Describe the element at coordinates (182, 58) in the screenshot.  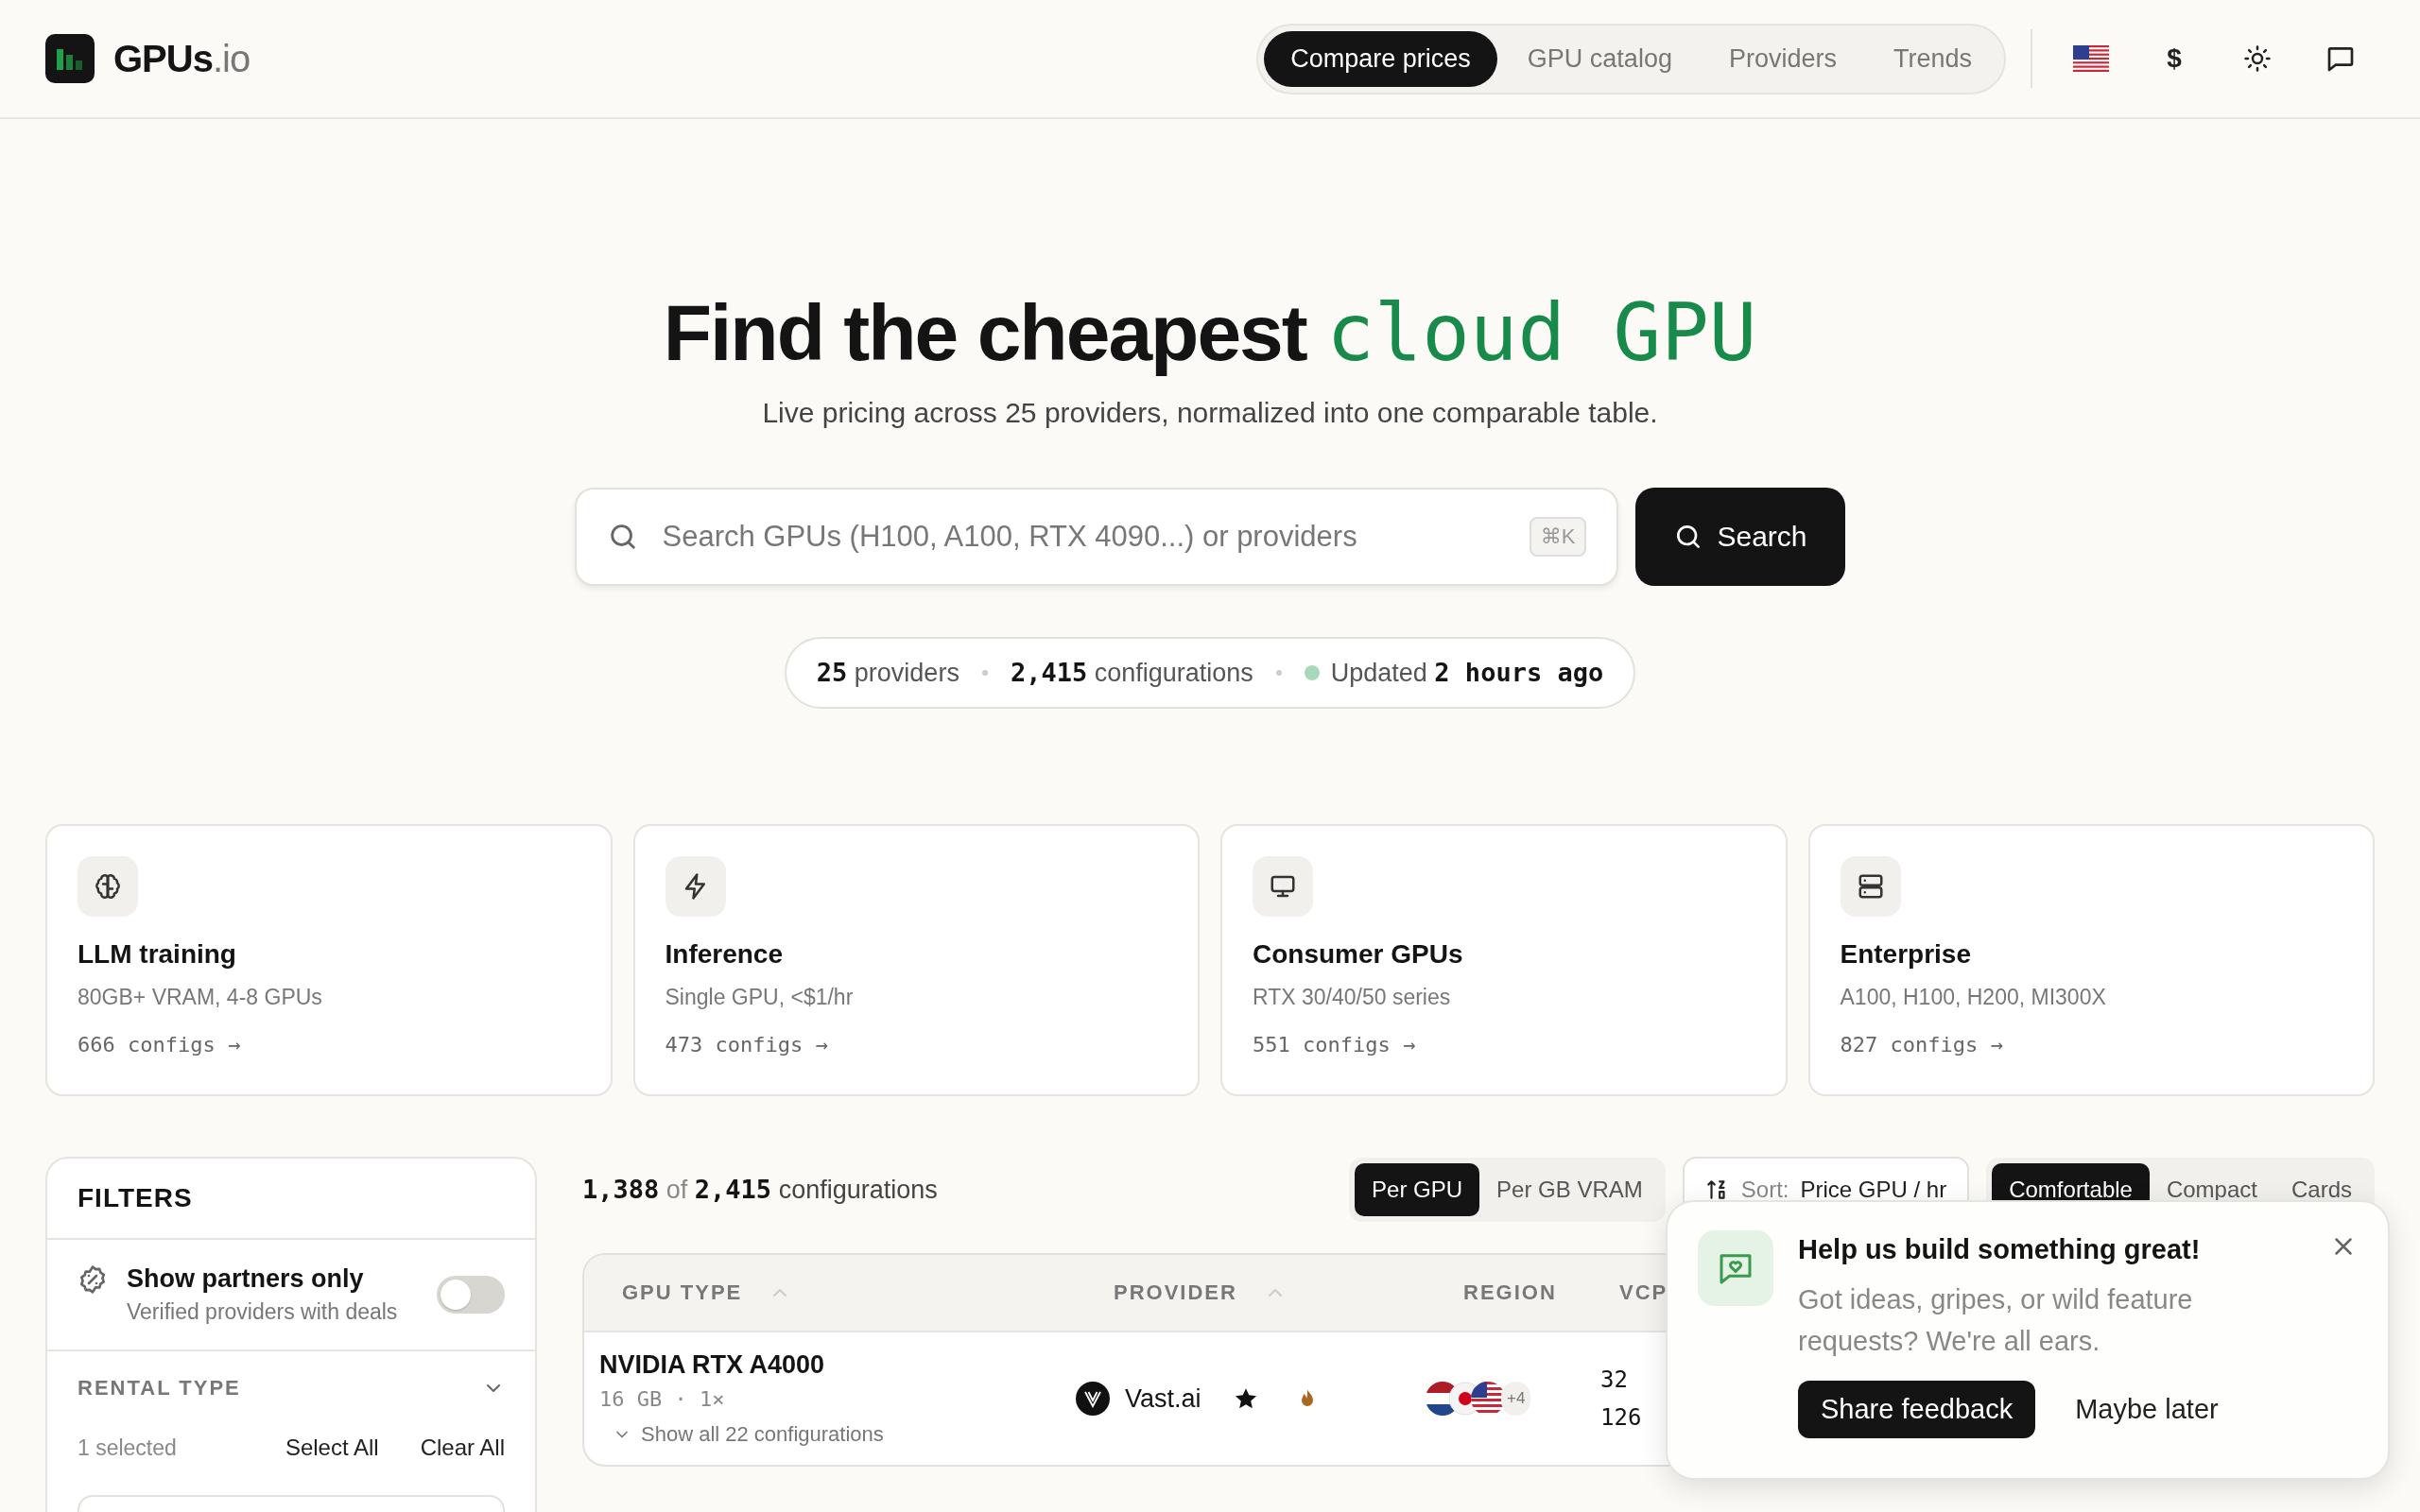
I see `logo-text: GPUs.io` at that location.